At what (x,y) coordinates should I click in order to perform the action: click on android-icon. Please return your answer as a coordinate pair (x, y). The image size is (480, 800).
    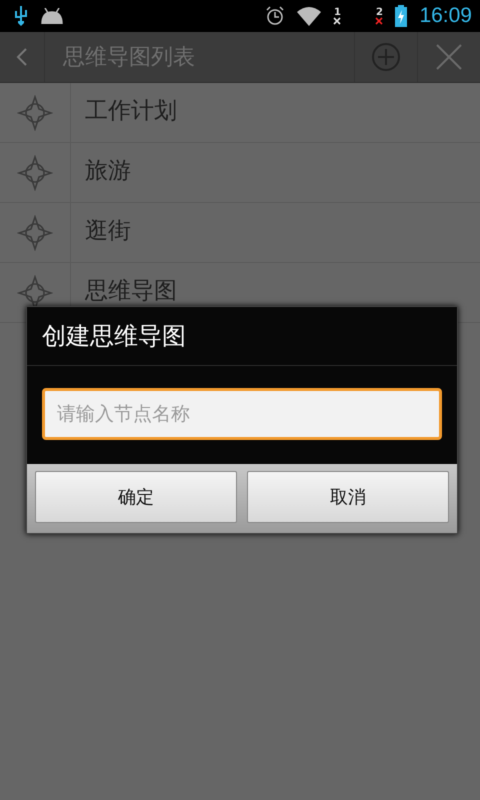
    Looking at the image, I should click on (52, 16).